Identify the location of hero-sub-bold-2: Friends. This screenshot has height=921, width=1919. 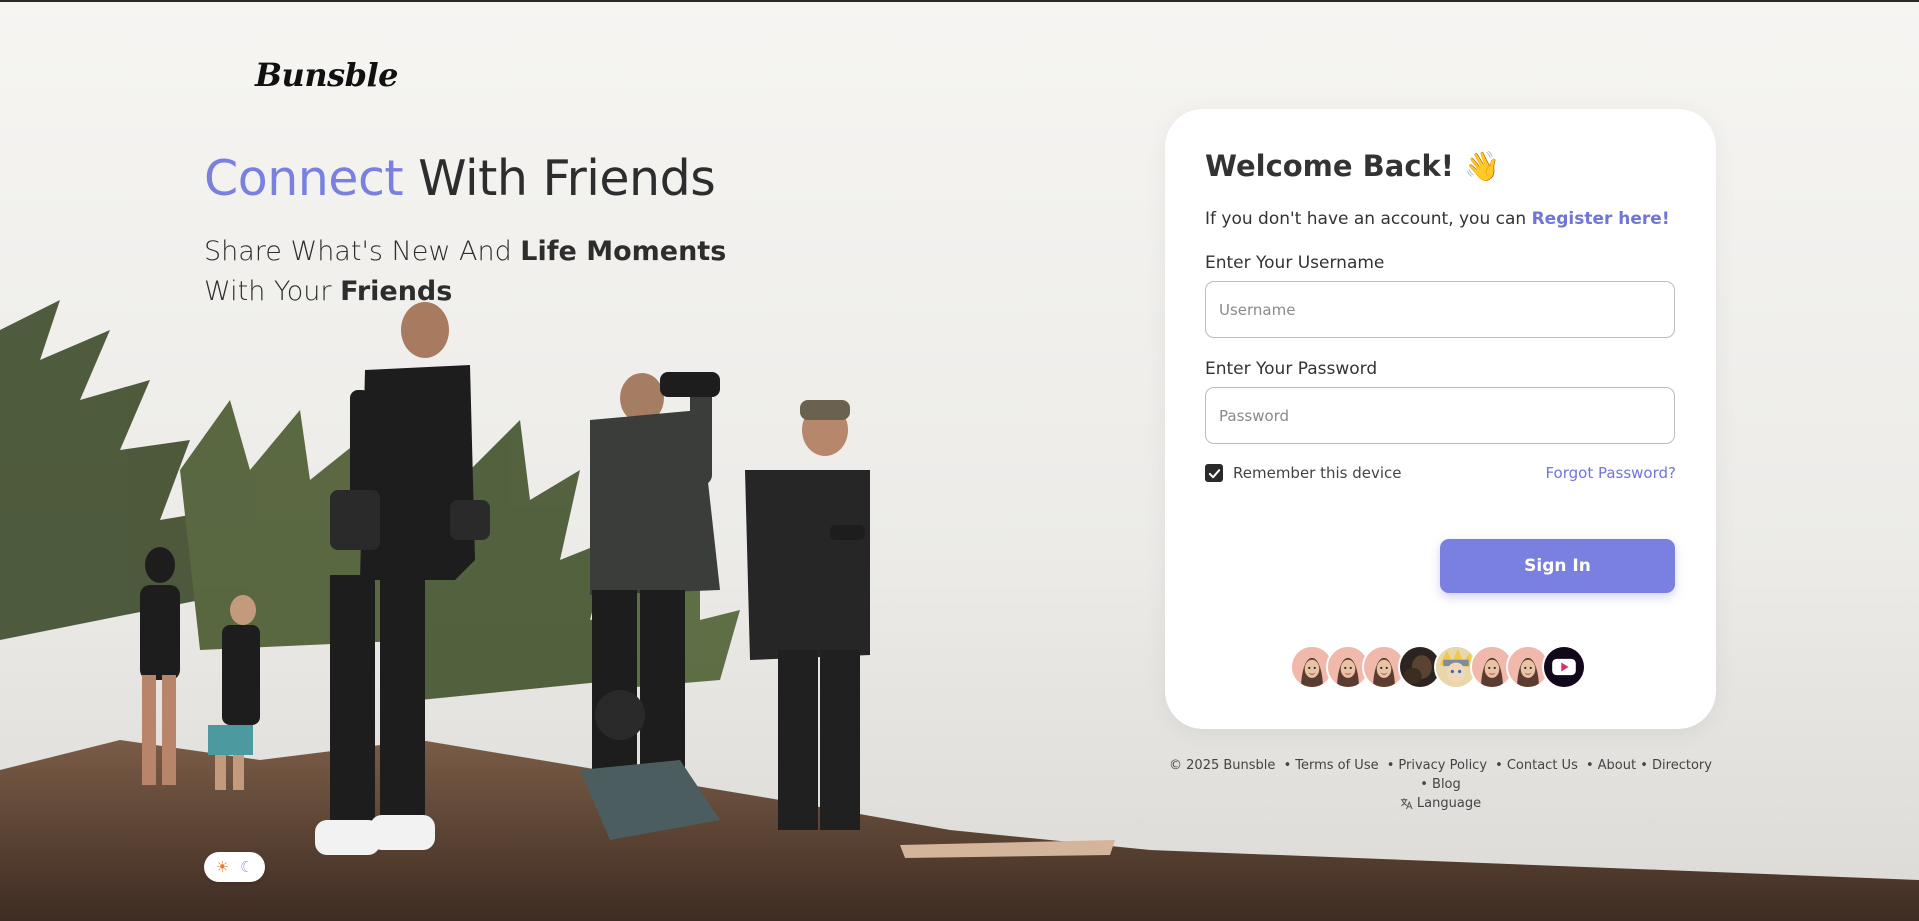
(396, 291).